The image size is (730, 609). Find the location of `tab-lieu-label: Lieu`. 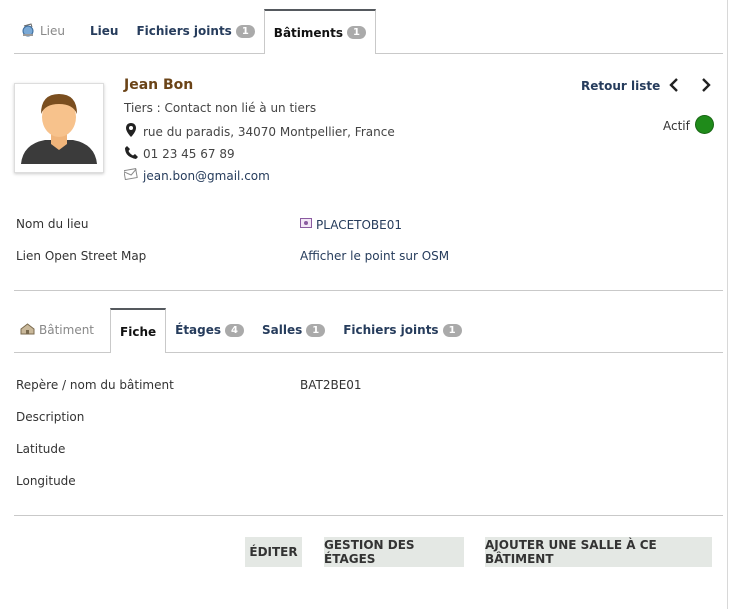

tab-lieu-label: Lieu is located at coordinates (104, 31).